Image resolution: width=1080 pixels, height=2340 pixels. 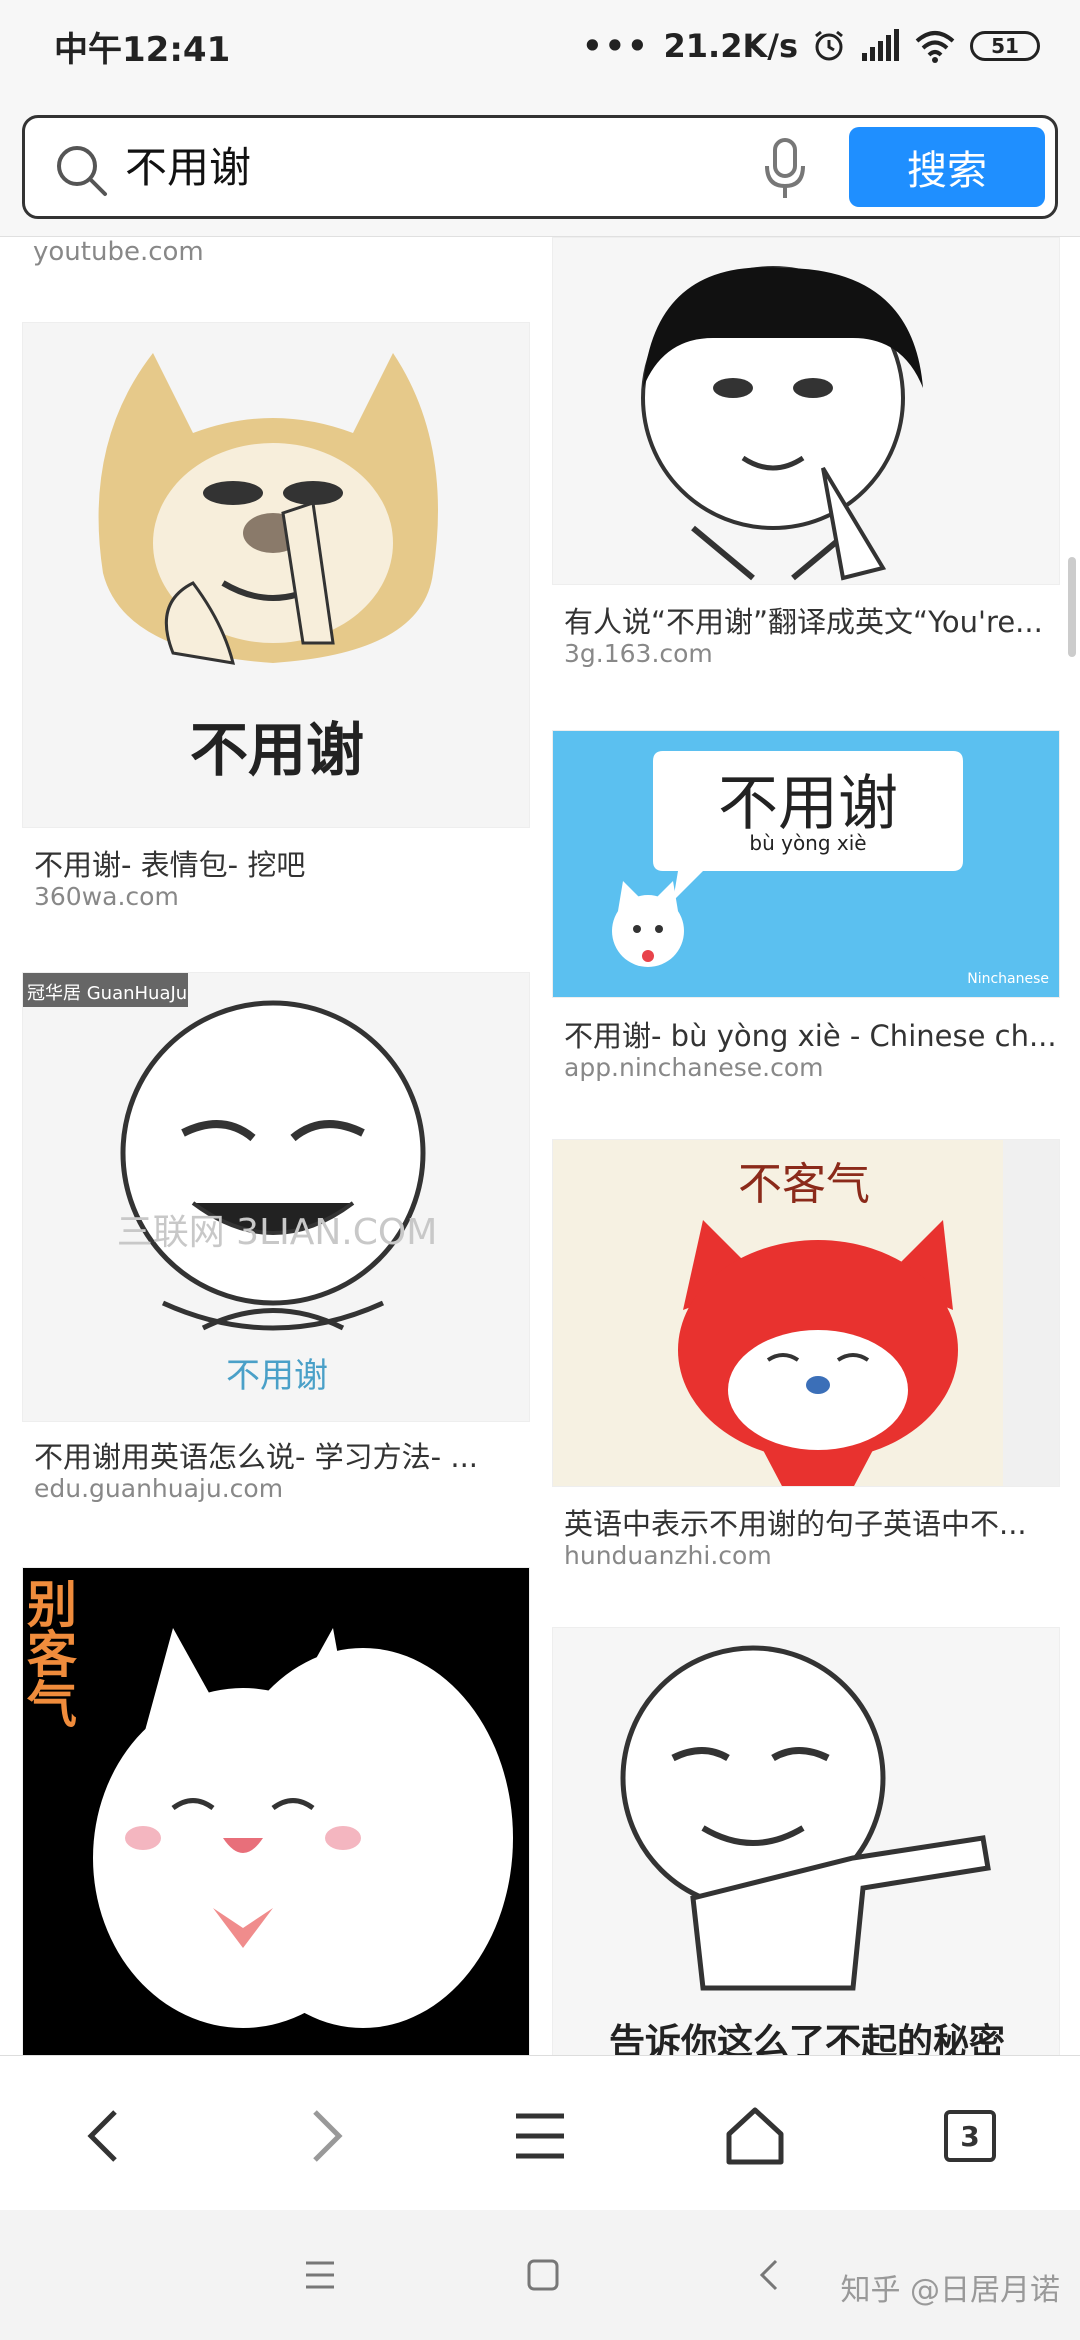 I want to click on result-thumbnail: 不用谢, so click(x=276, y=575).